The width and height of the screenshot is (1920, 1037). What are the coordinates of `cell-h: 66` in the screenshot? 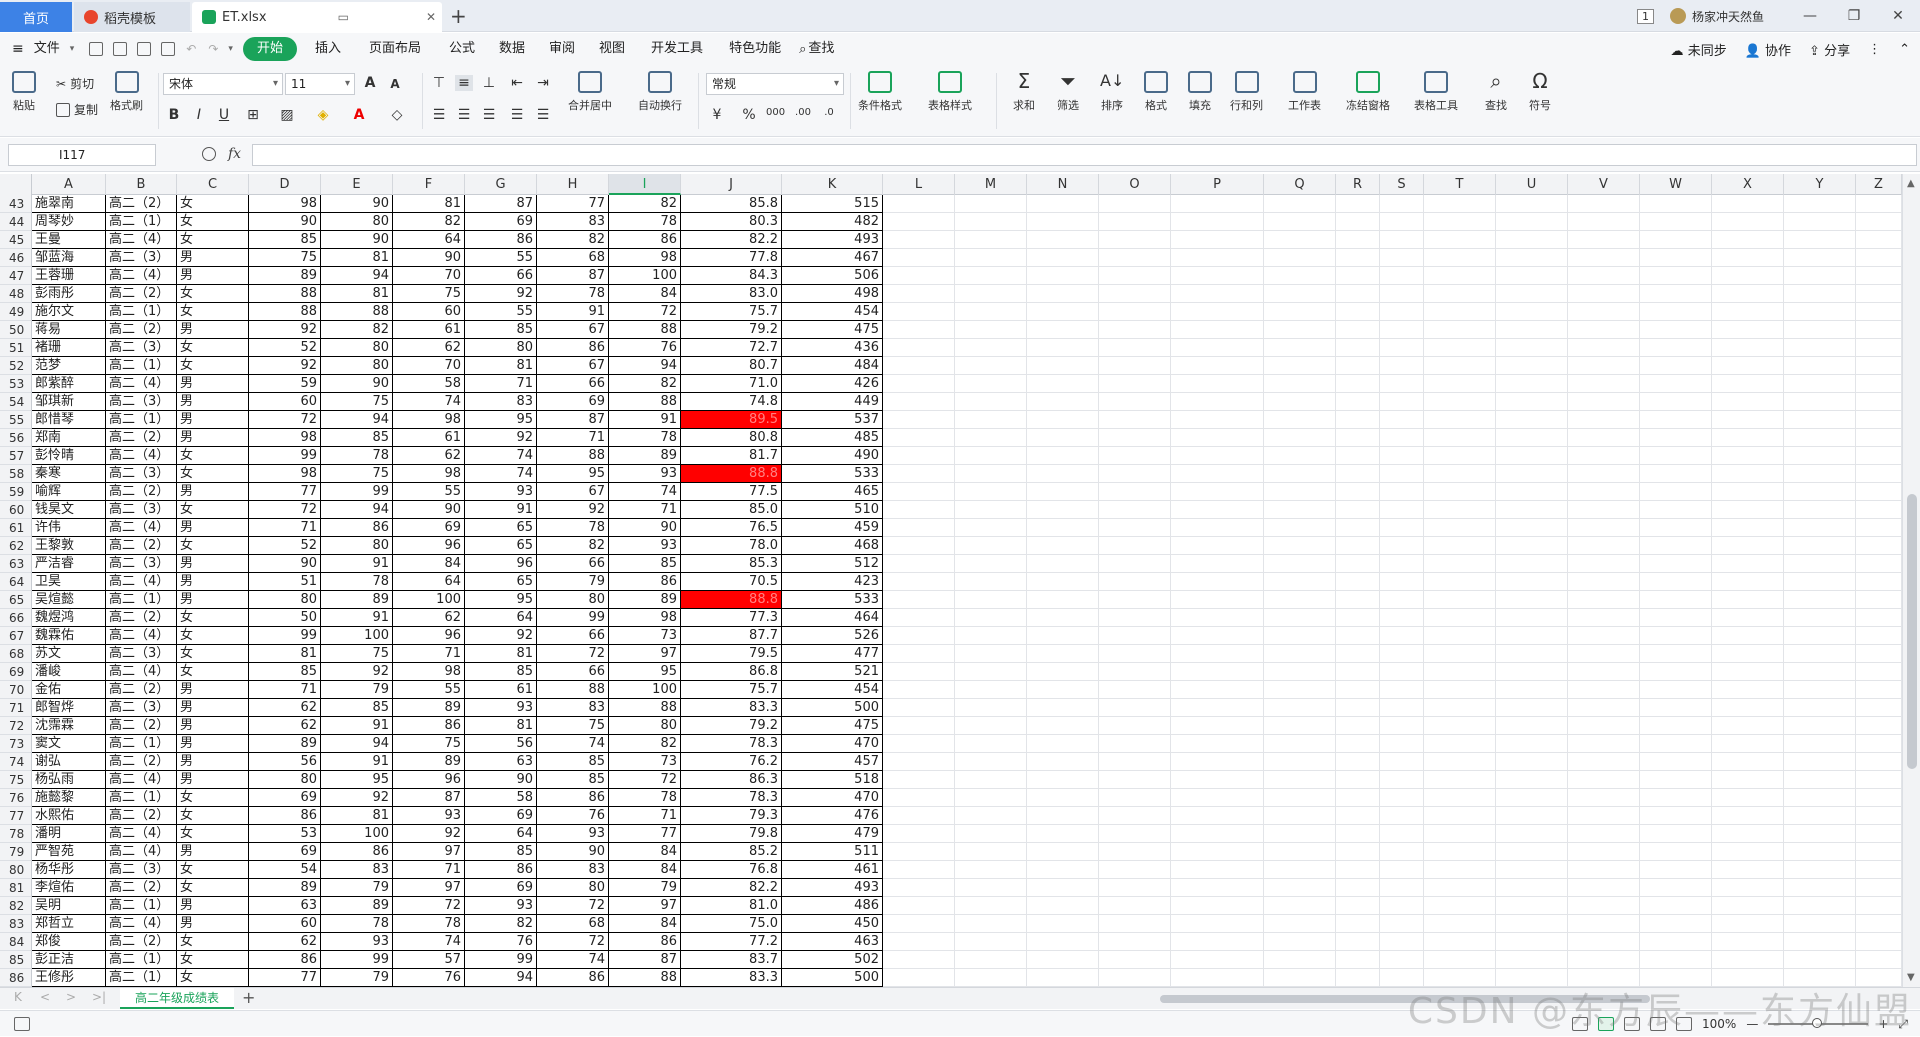 It's located at (573, 564).